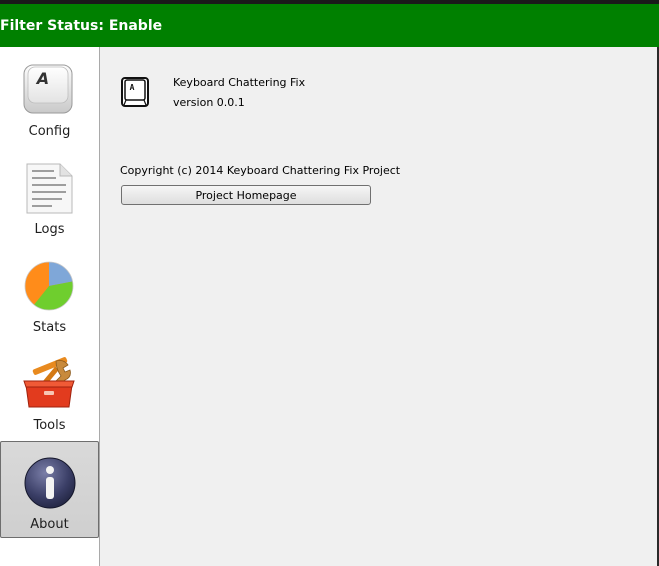 Image resolution: width=659 pixels, height=566 pixels. I want to click on filter-status-text: Filter Status: Enable, so click(81, 26).